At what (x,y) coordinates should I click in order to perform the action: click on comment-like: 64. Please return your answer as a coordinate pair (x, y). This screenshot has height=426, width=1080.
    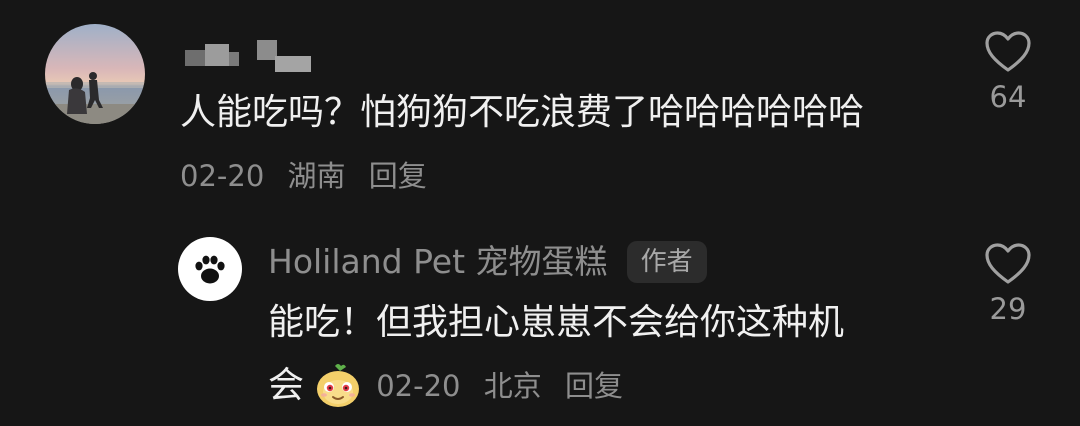
    Looking at the image, I should click on (1008, 72).